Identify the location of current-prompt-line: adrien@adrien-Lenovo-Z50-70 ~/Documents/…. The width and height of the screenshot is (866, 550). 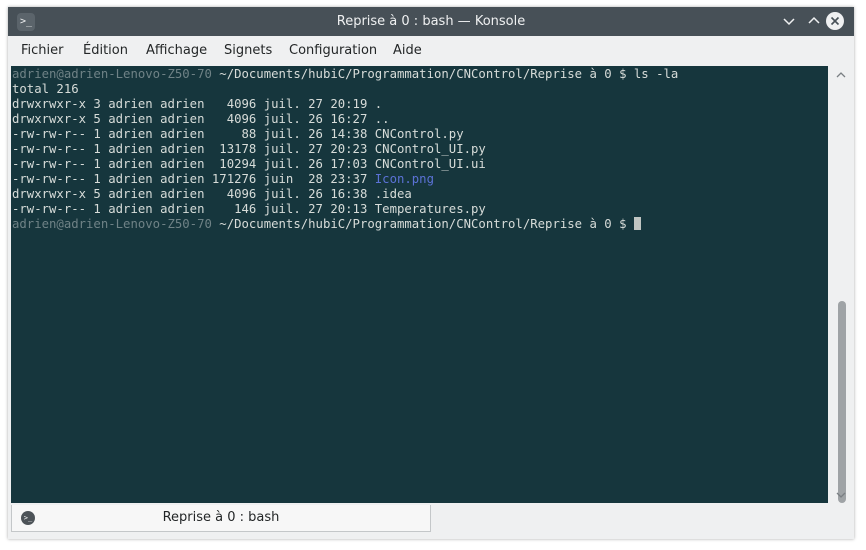
(326, 224).